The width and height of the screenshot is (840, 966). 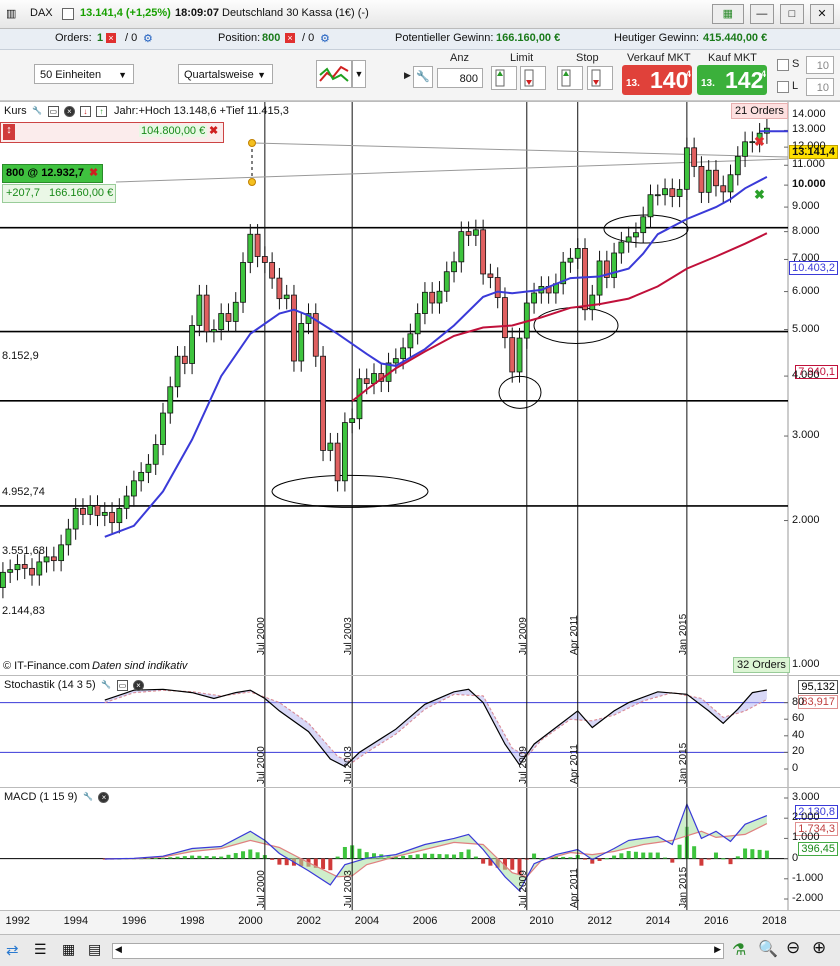 I want to click on units-select-value: 50 Einheiten, so click(x=71, y=75).